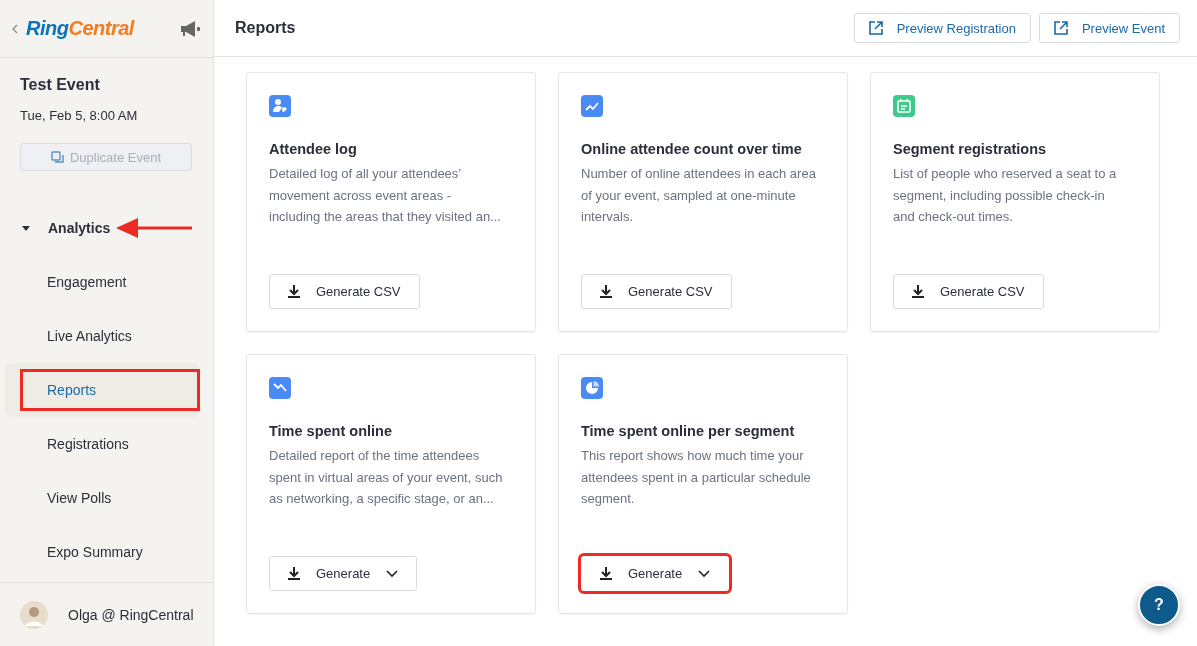 The image size is (1197, 646). What do you see at coordinates (699, 195) in the screenshot?
I see `card-description: Number of online attendees in each area of your event, sampled at one-minute intervals.` at bounding box center [699, 195].